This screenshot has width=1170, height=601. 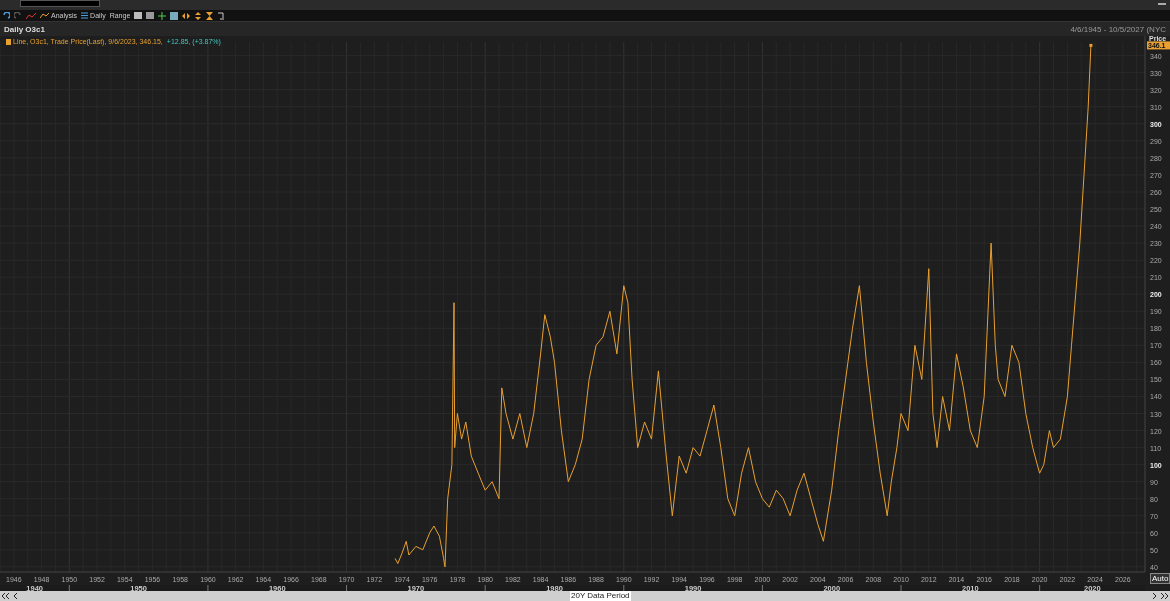 What do you see at coordinates (18, 15) in the screenshot?
I see `redo-icon` at bounding box center [18, 15].